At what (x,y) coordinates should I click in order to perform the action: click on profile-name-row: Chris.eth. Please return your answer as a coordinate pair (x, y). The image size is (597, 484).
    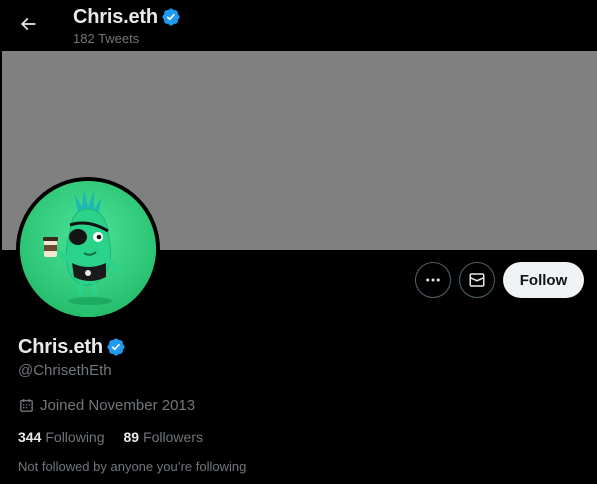
    Looking at the image, I should click on (72, 347).